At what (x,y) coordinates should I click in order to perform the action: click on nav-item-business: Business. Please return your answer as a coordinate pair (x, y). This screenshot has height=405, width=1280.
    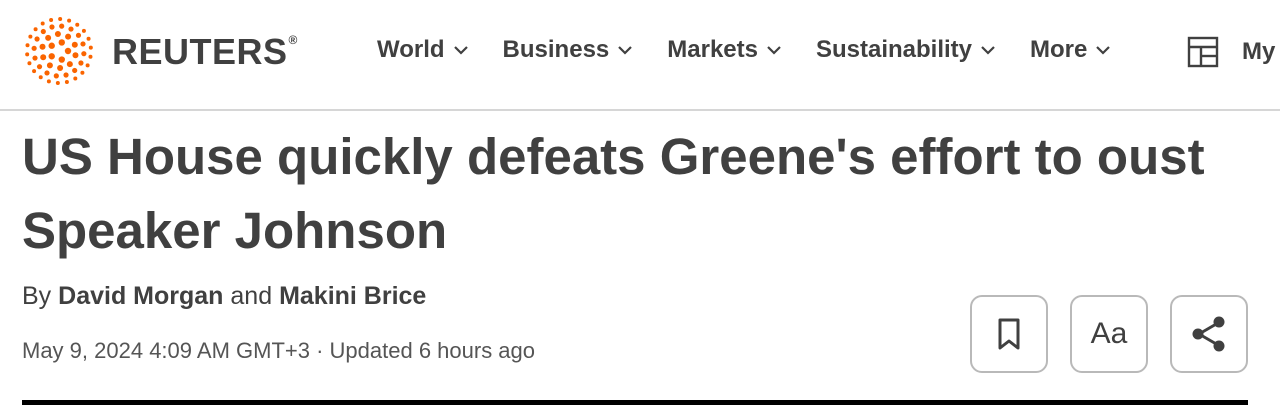
    Looking at the image, I should click on (568, 50).